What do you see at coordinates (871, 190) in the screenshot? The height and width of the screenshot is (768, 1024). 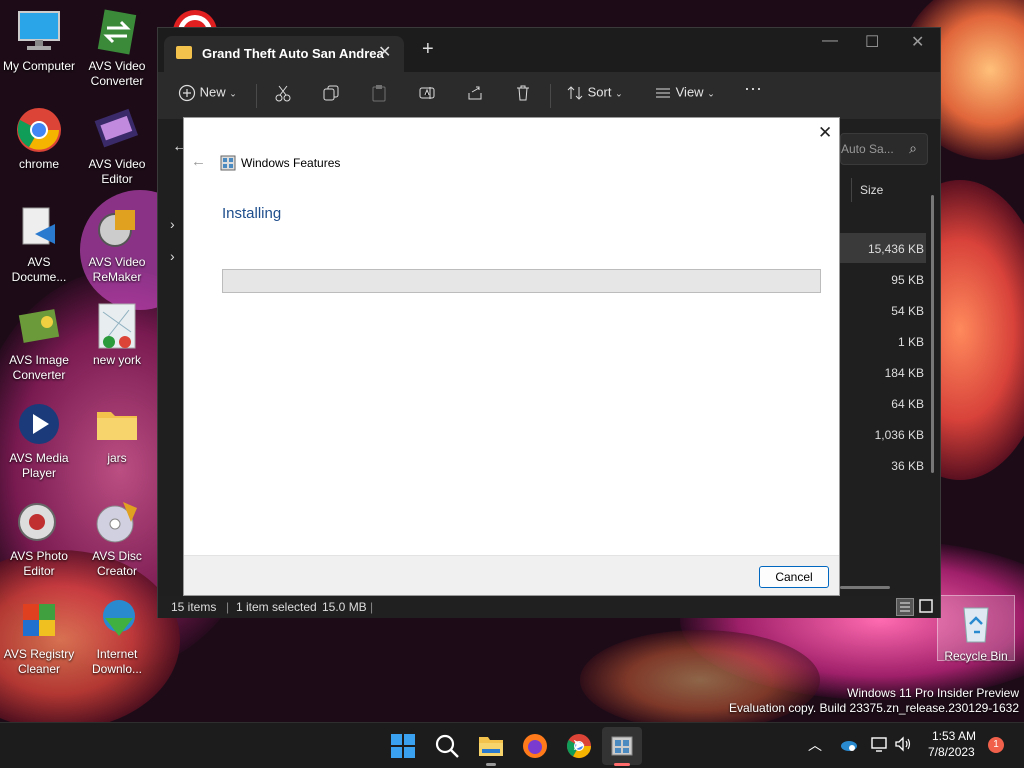 I see `column-header-size: Size` at bounding box center [871, 190].